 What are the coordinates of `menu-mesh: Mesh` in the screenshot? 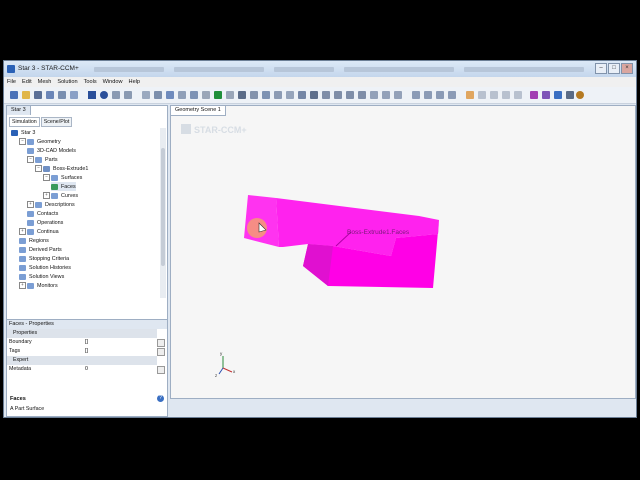 It's located at (45, 82).